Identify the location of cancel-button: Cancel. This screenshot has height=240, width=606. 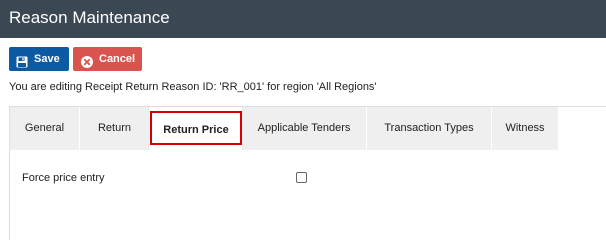
(107, 59).